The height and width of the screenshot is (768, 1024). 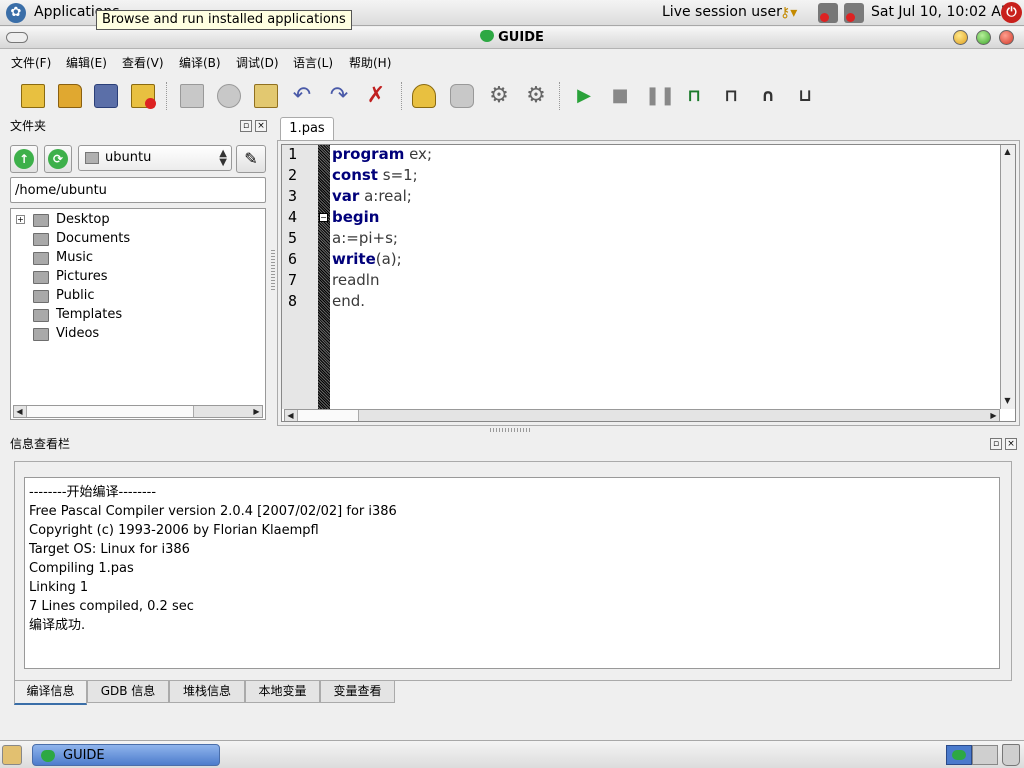 What do you see at coordinates (266, 96) in the screenshot?
I see `paste-icon` at bounding box center [266, 96].